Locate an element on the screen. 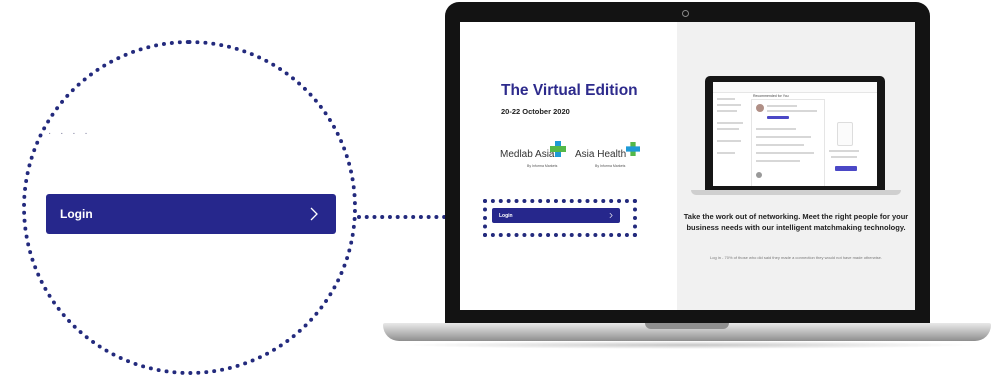 The image size is (997, 375). mini-laptop-screen: Recommended for You is located at coordinates (795, 134).